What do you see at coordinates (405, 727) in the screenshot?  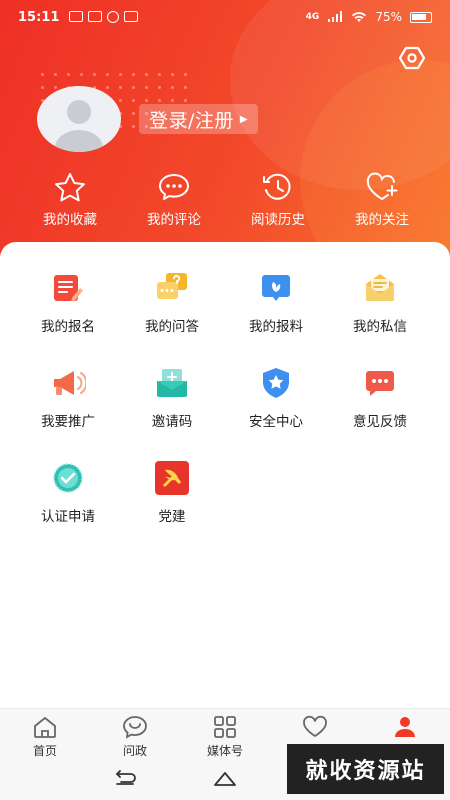 I see `user-icon` at bounding box center [405, 727].